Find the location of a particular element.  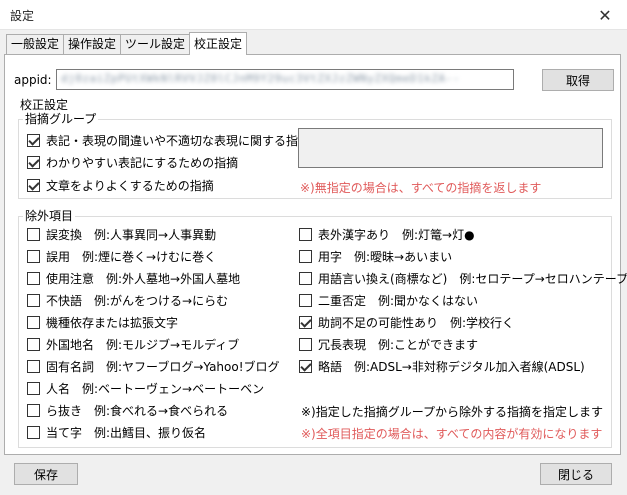

exclusion-item-term-replacement: 用語言い換え(商標など) 例:セロテープ→セロハンテープ is located at coordinates (463, 278).